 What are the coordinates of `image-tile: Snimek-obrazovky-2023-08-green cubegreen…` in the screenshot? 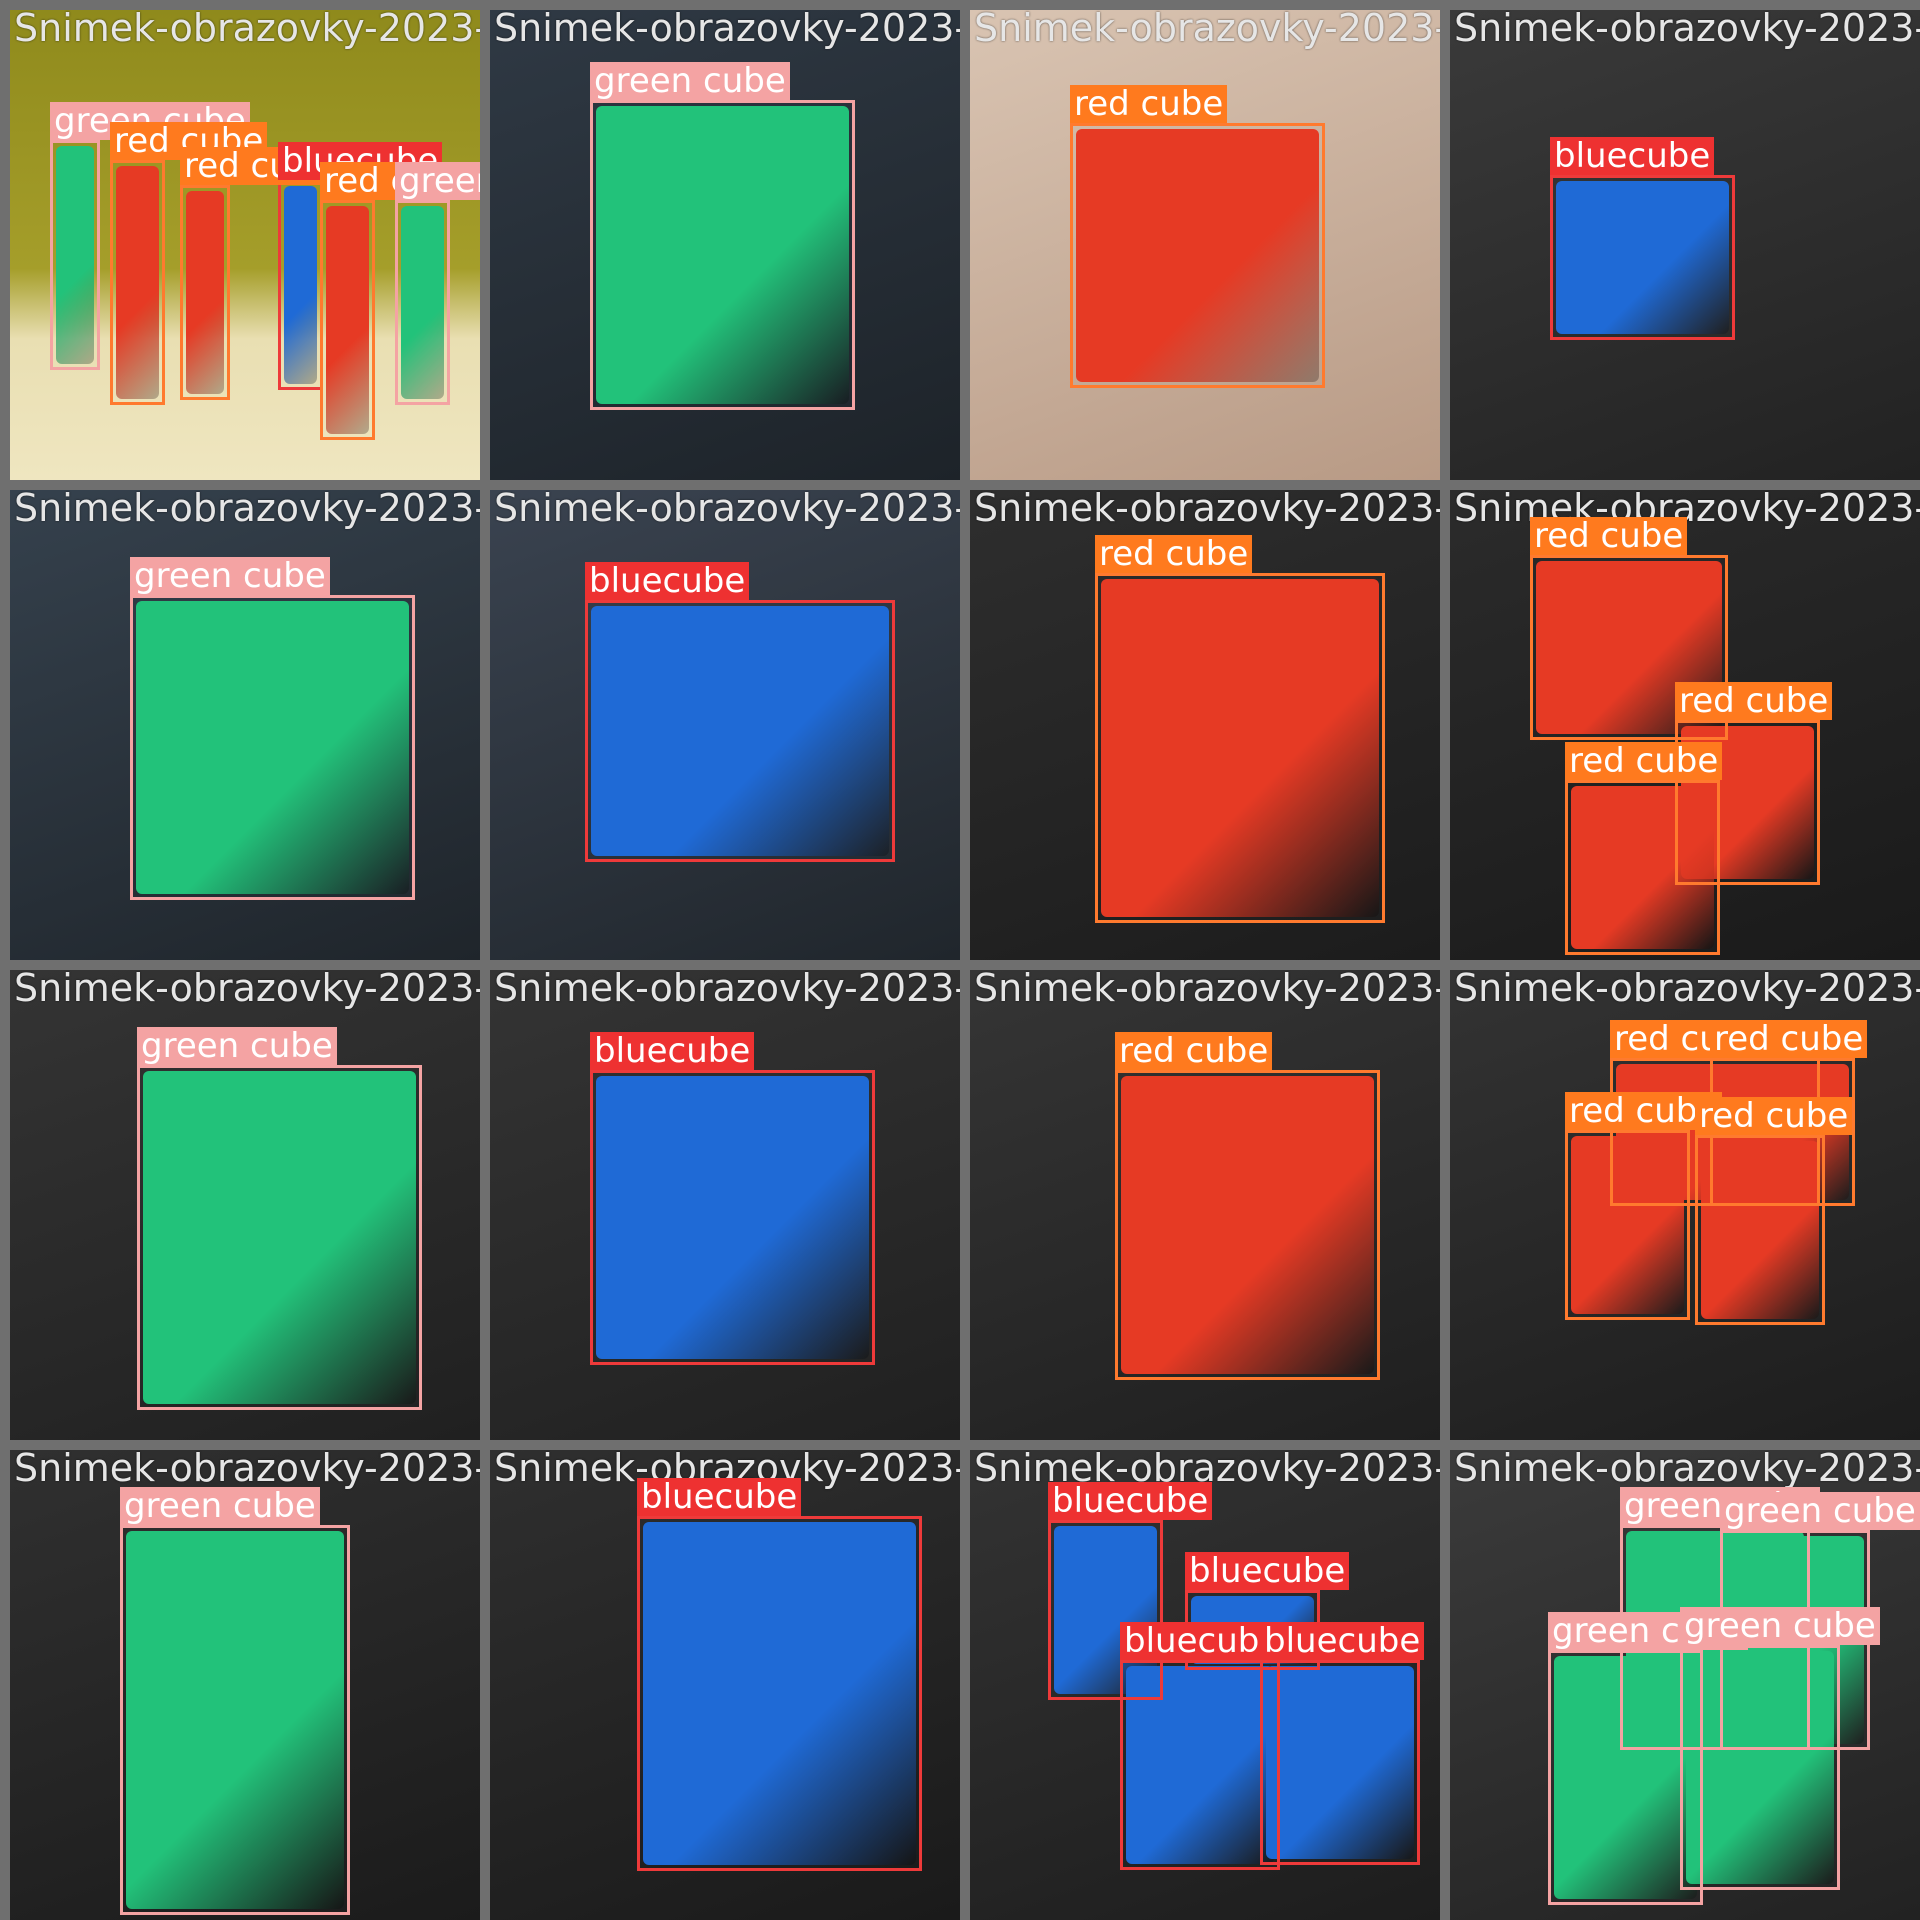 It's located at (1685, 1685).